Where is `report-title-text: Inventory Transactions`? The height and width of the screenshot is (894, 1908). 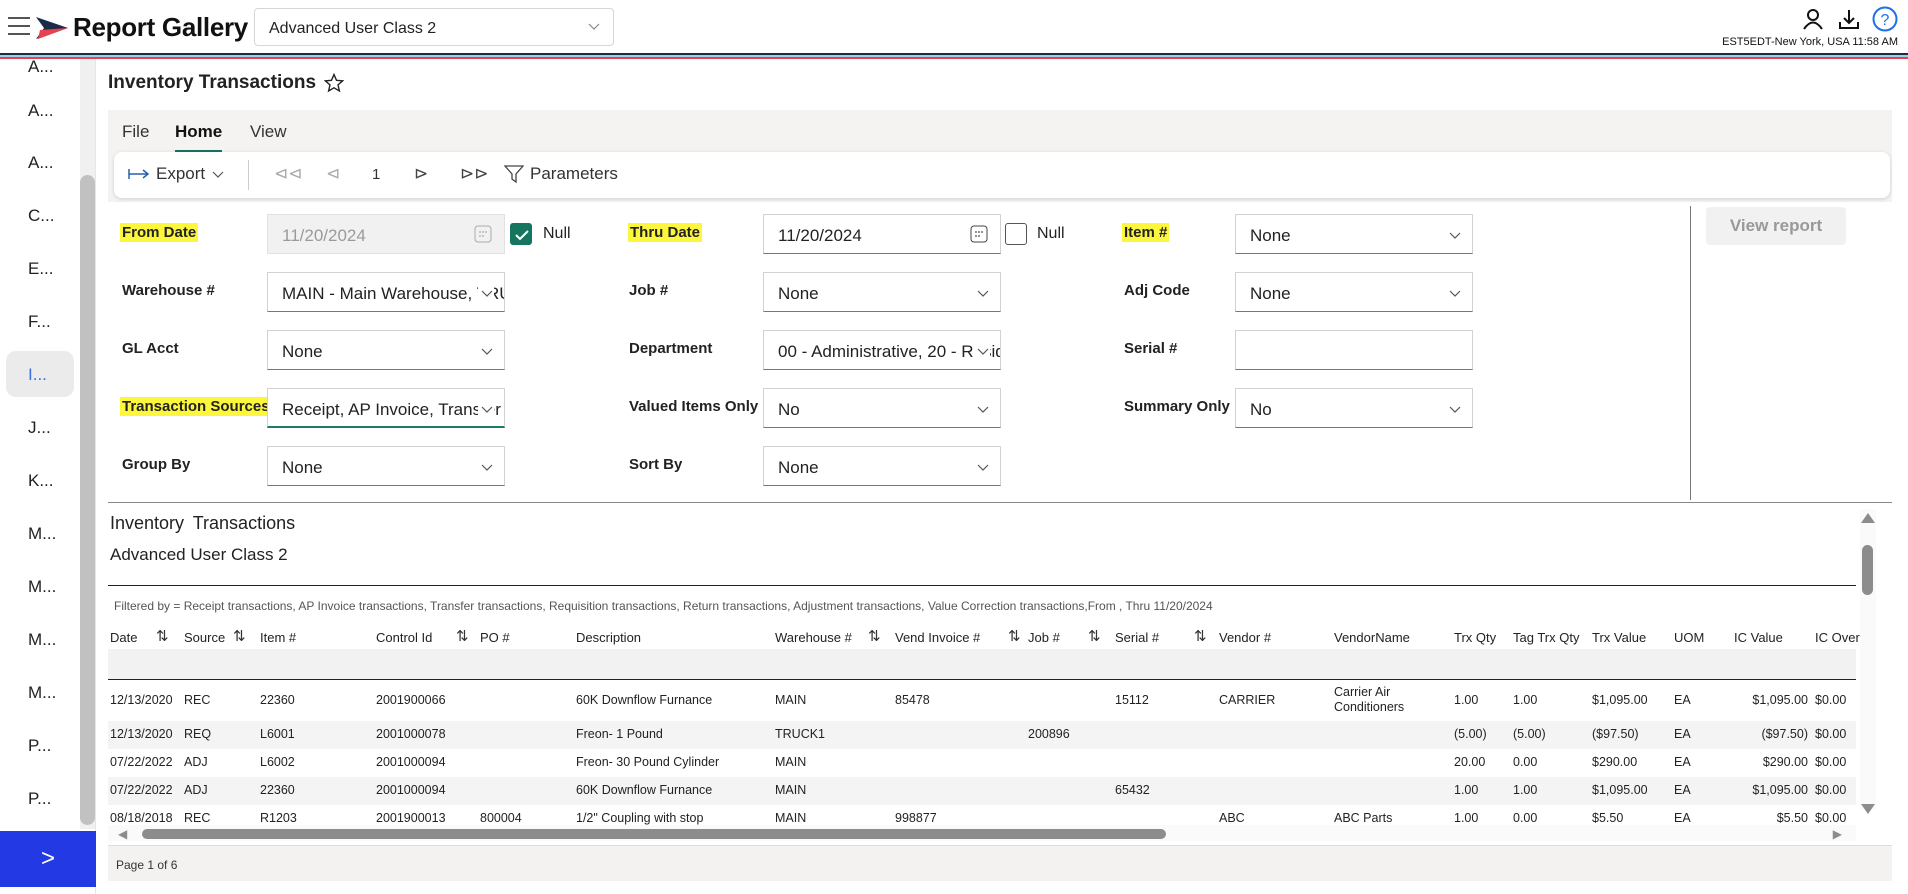 report-title-text: Inventory Transactions is located at coordinates (212, 82).